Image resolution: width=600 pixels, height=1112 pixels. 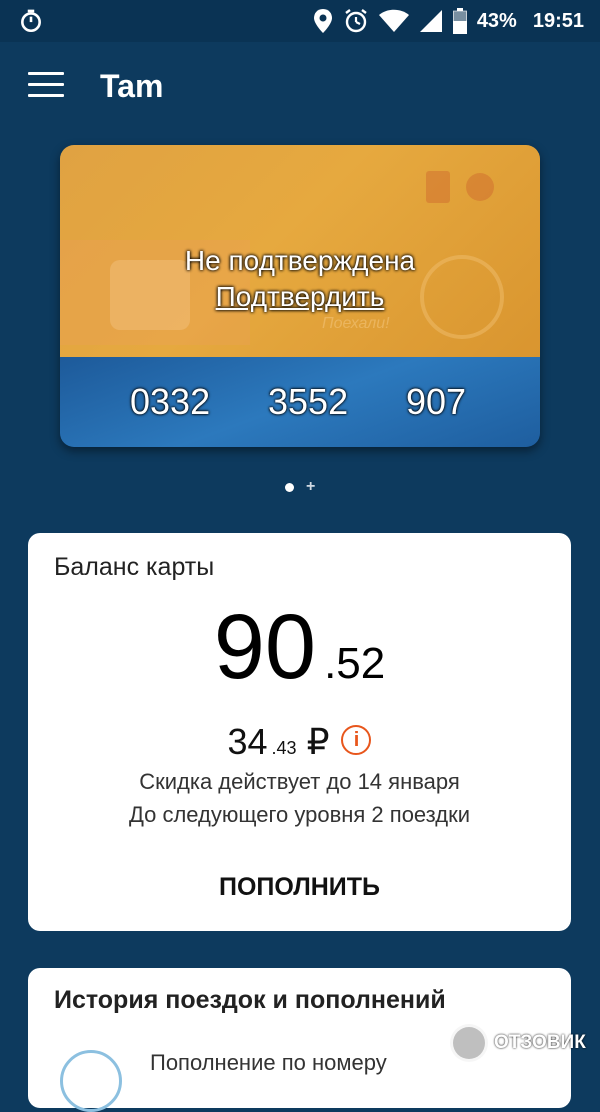 What do you see at coordinates (91, 1081) in the screenshot?
I see `history-item-icon` at bounding box center [91, 1081].